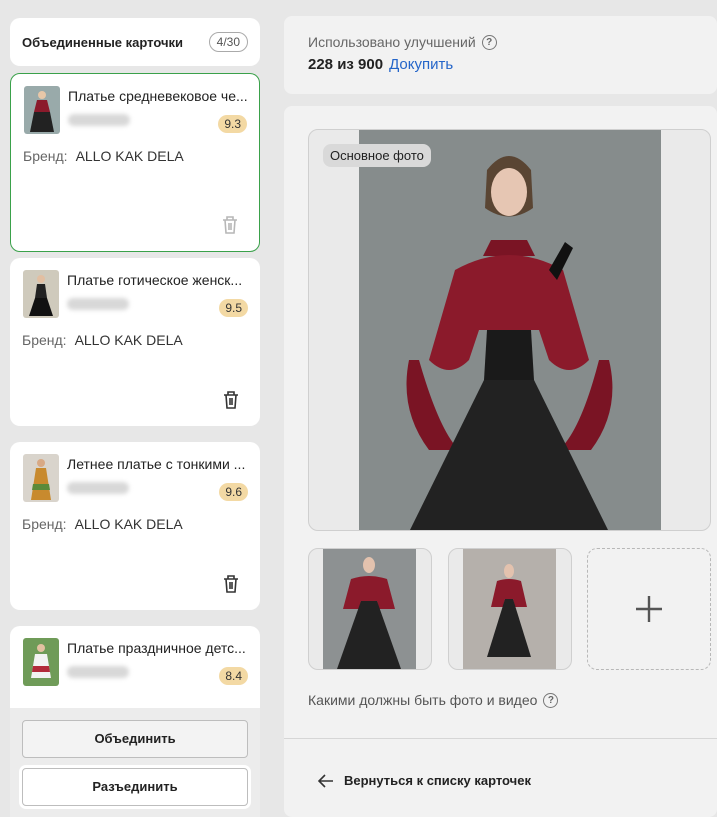 This screenshot has height=817, width=717. What do you see at coordinates (233, 492) in the screenshot?
I see `rating-badge: 9.6` at bounding box center [233, 492].